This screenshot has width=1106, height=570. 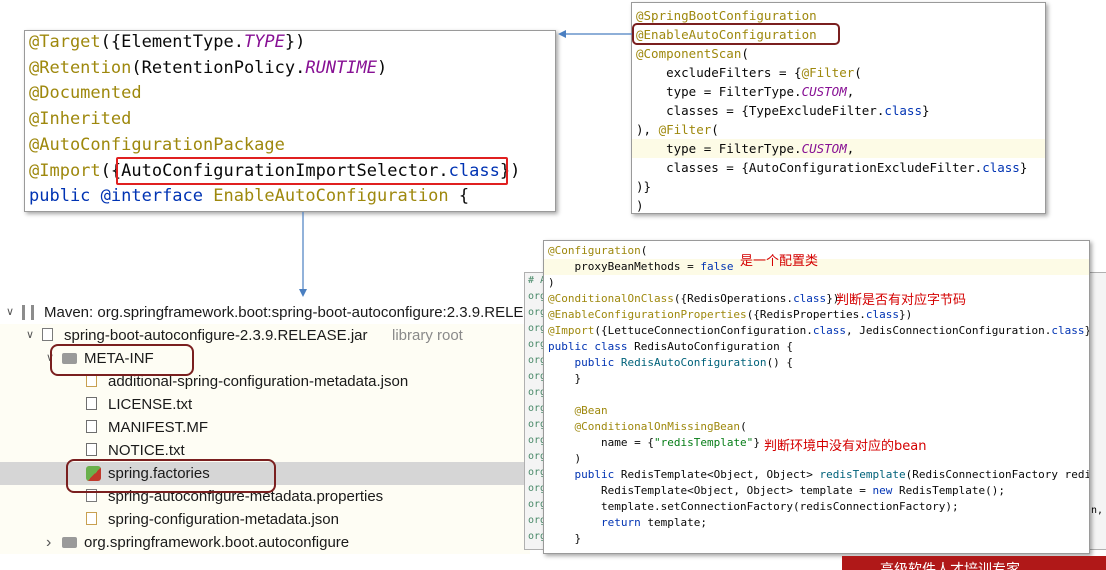 What do you see at coordinates (47, 334) in the screenshot?
I see `jar-icon` at bounding box center [47, 334].